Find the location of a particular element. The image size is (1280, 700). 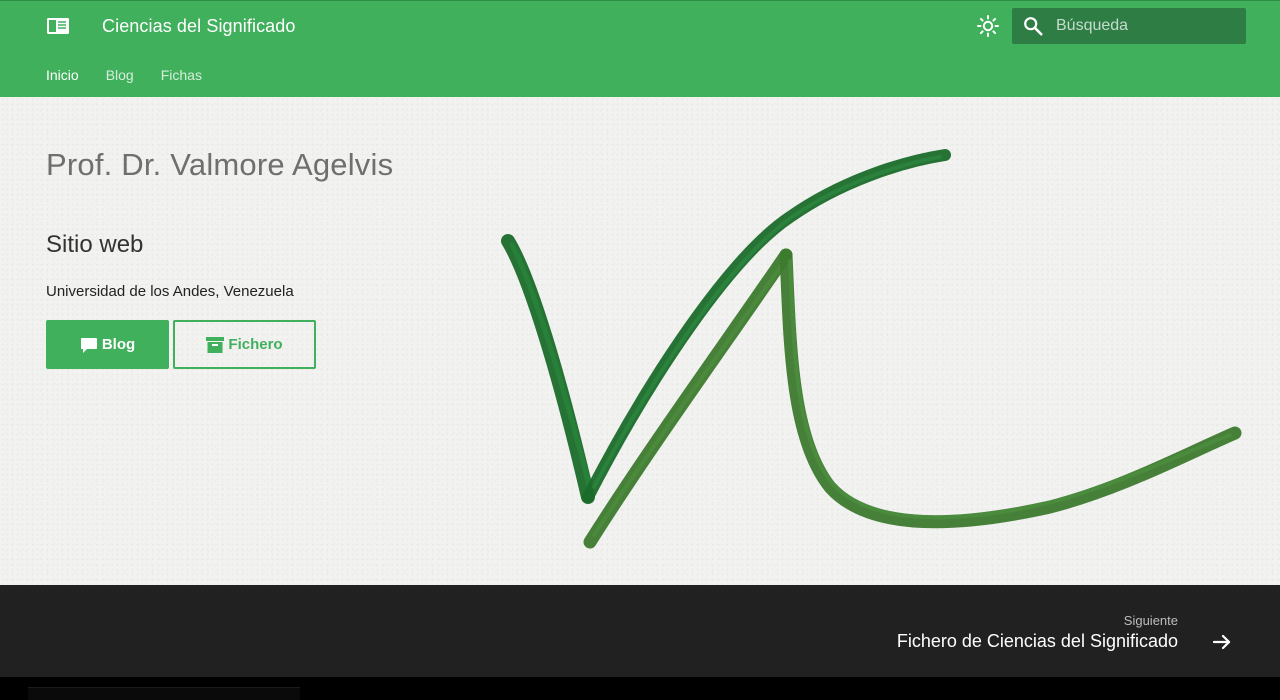

site-title: Ciencias del Significado is located at coordinates (199, 26).